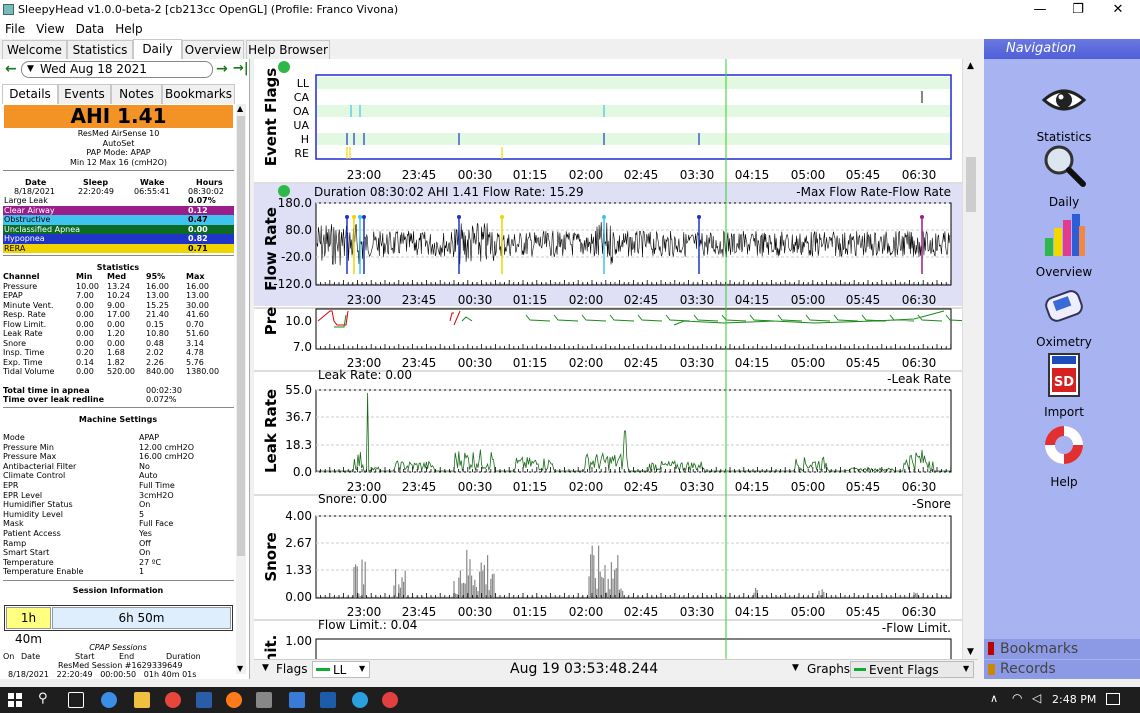 Image resolution: width=1140 pixels, height=713 pixels. Describe the element at coordinates (118, 419) in the screenshot. I see `machine-settings-title: Machine Settings` at that location.